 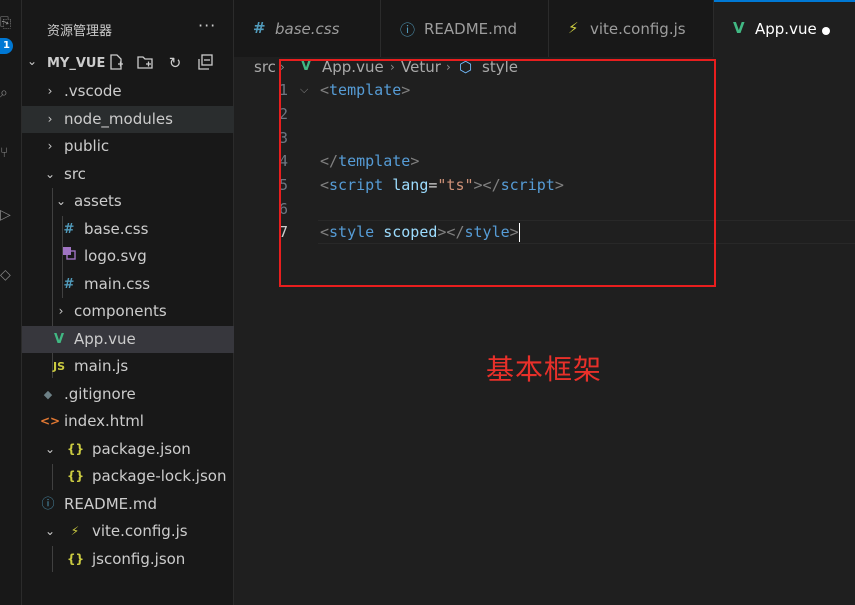 I want to click on tree-item-label: jsconfig.json, so click(x=139, y=559).